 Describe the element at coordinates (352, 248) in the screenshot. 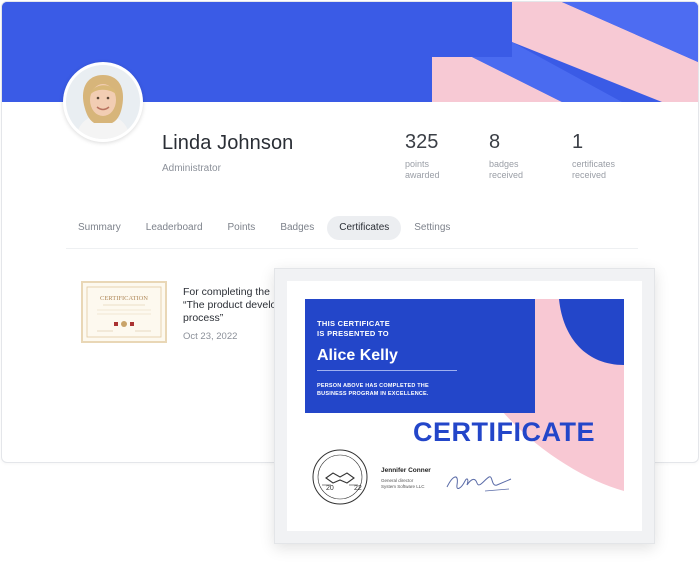

I see `tabs-divider` at that location.